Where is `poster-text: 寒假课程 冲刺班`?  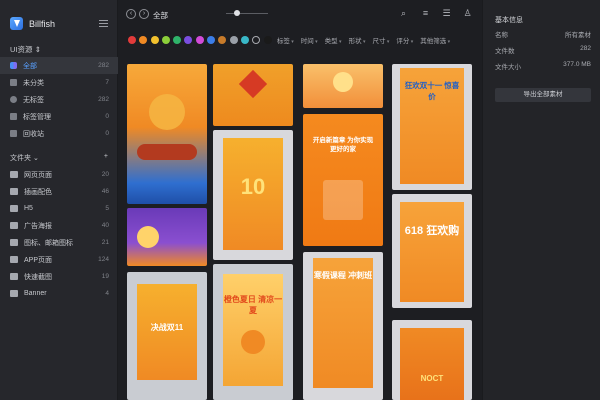 poster-text: 寒假课程 冲刺班 is located at coordinates (343, 275).